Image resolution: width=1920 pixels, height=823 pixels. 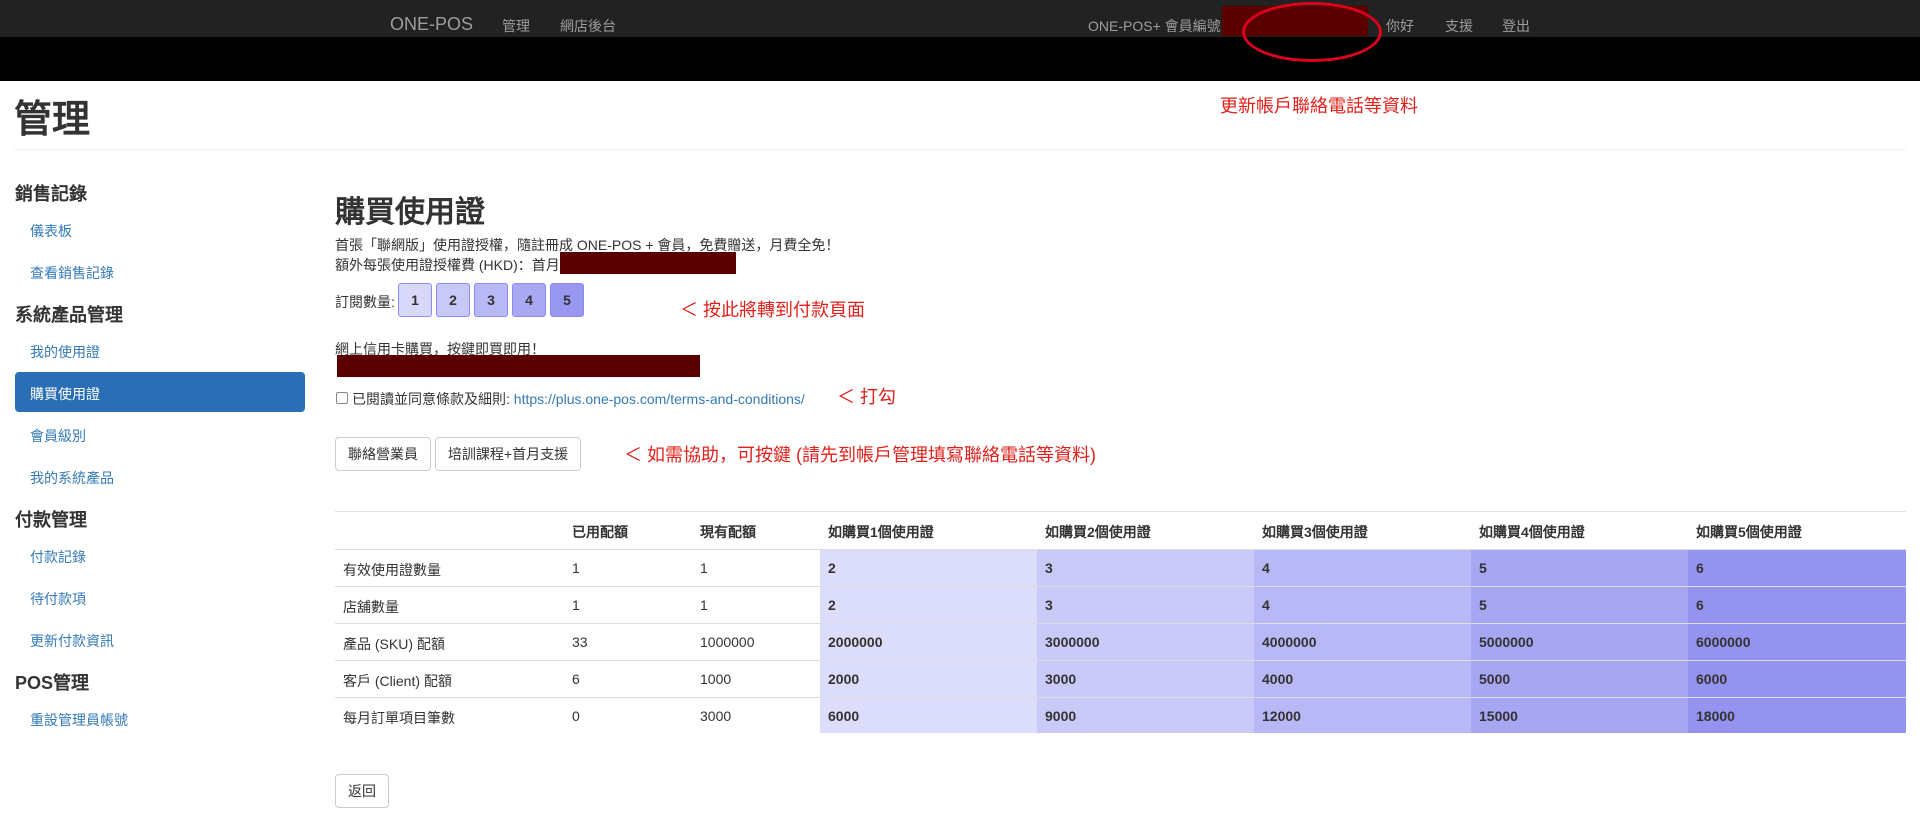 I want to click on navbar-band, so click(x=960, y=59).